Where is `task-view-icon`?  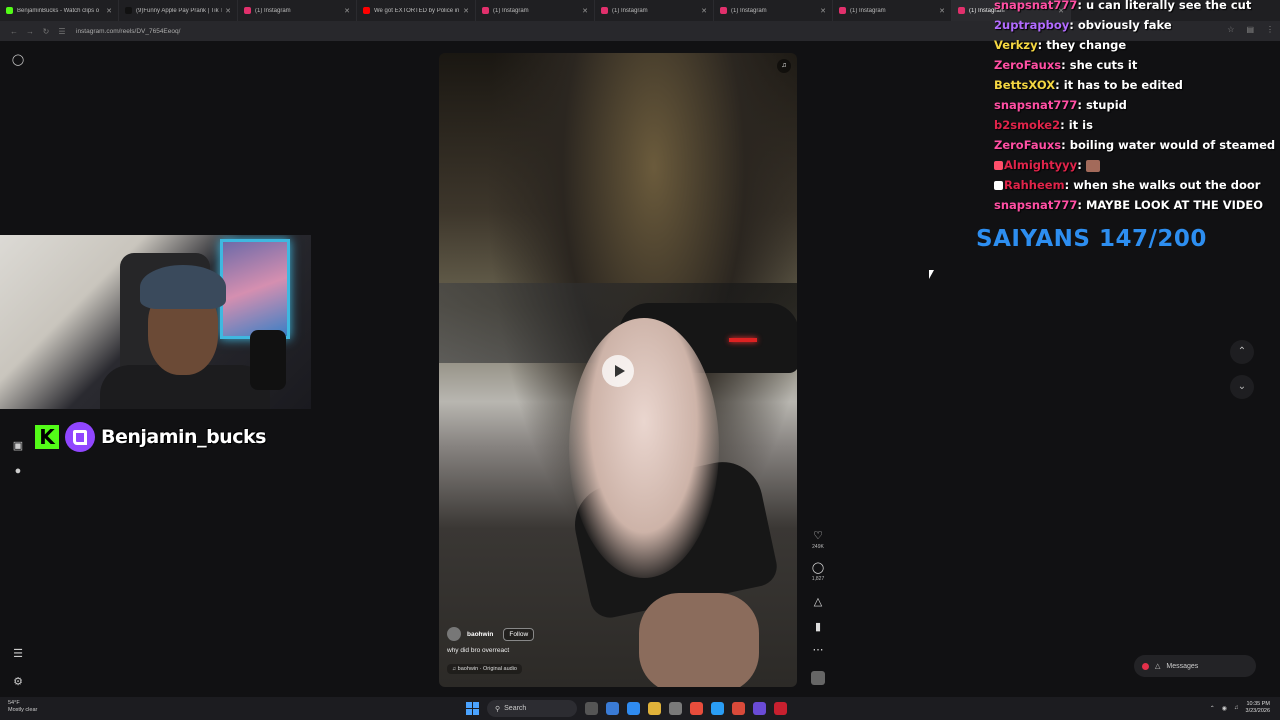
task-view-icon is located at coordinates (591, 708).